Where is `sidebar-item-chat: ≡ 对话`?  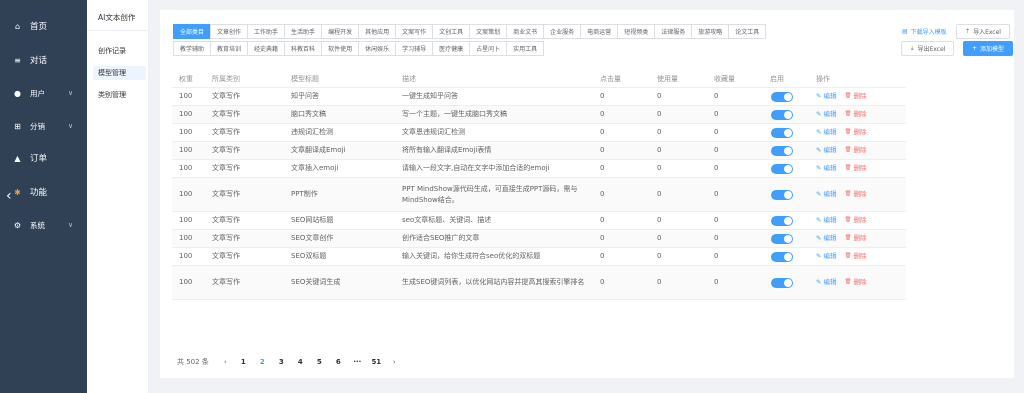
sidebar-item-chat: ≡ 对话 is located at coordinates (43, 60).